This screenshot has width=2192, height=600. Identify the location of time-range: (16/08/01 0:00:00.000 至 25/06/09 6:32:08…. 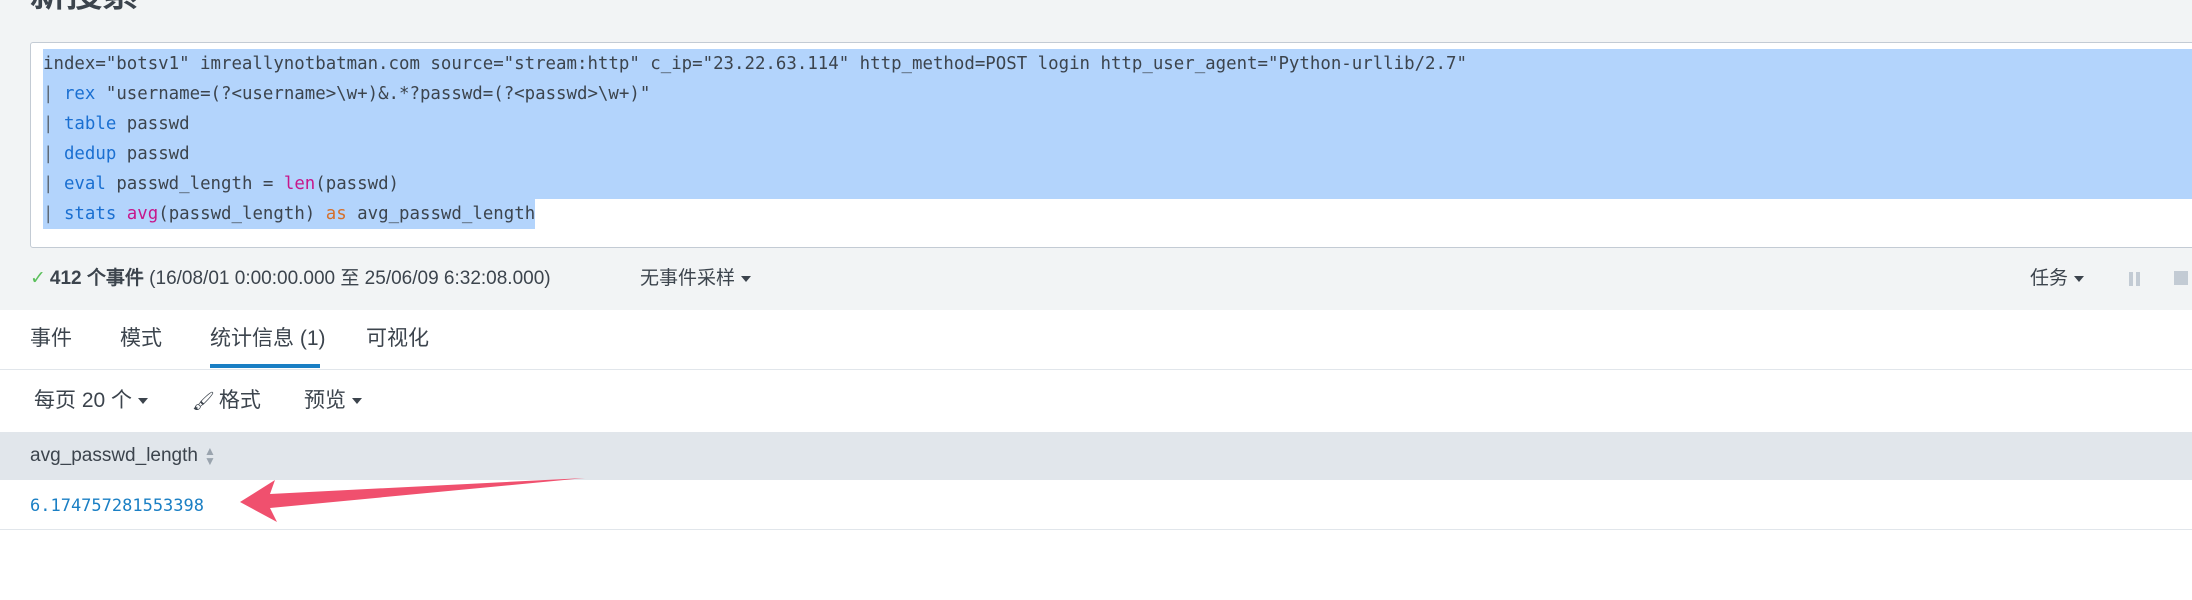
(347, 278).